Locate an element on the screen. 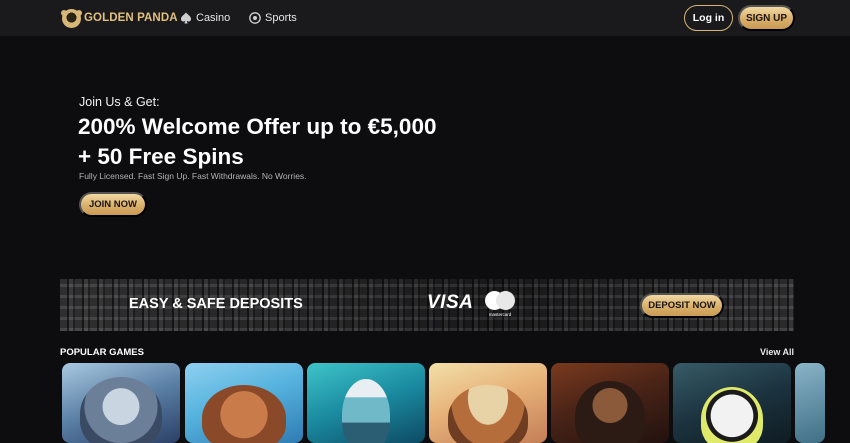 This screenshot has height=443, width=850. cowboy-artwork is located at coordinates (488, 414).